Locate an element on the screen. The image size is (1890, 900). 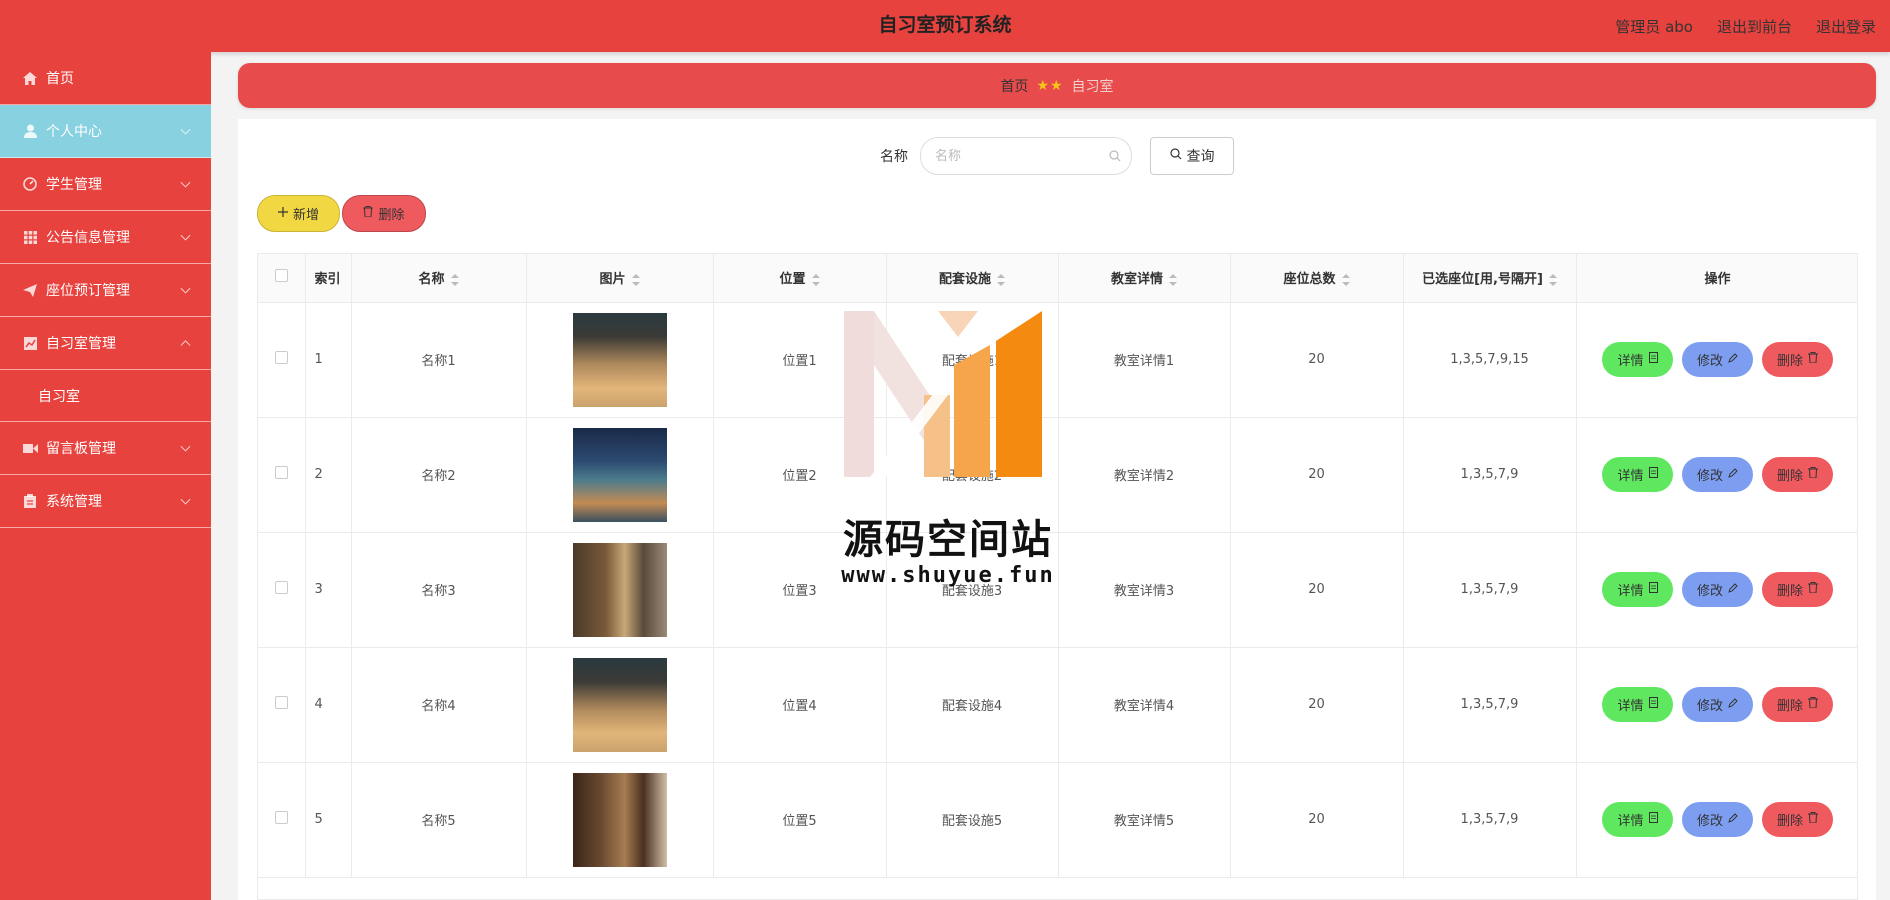
search-icon is located at coordinates (1175, 156).